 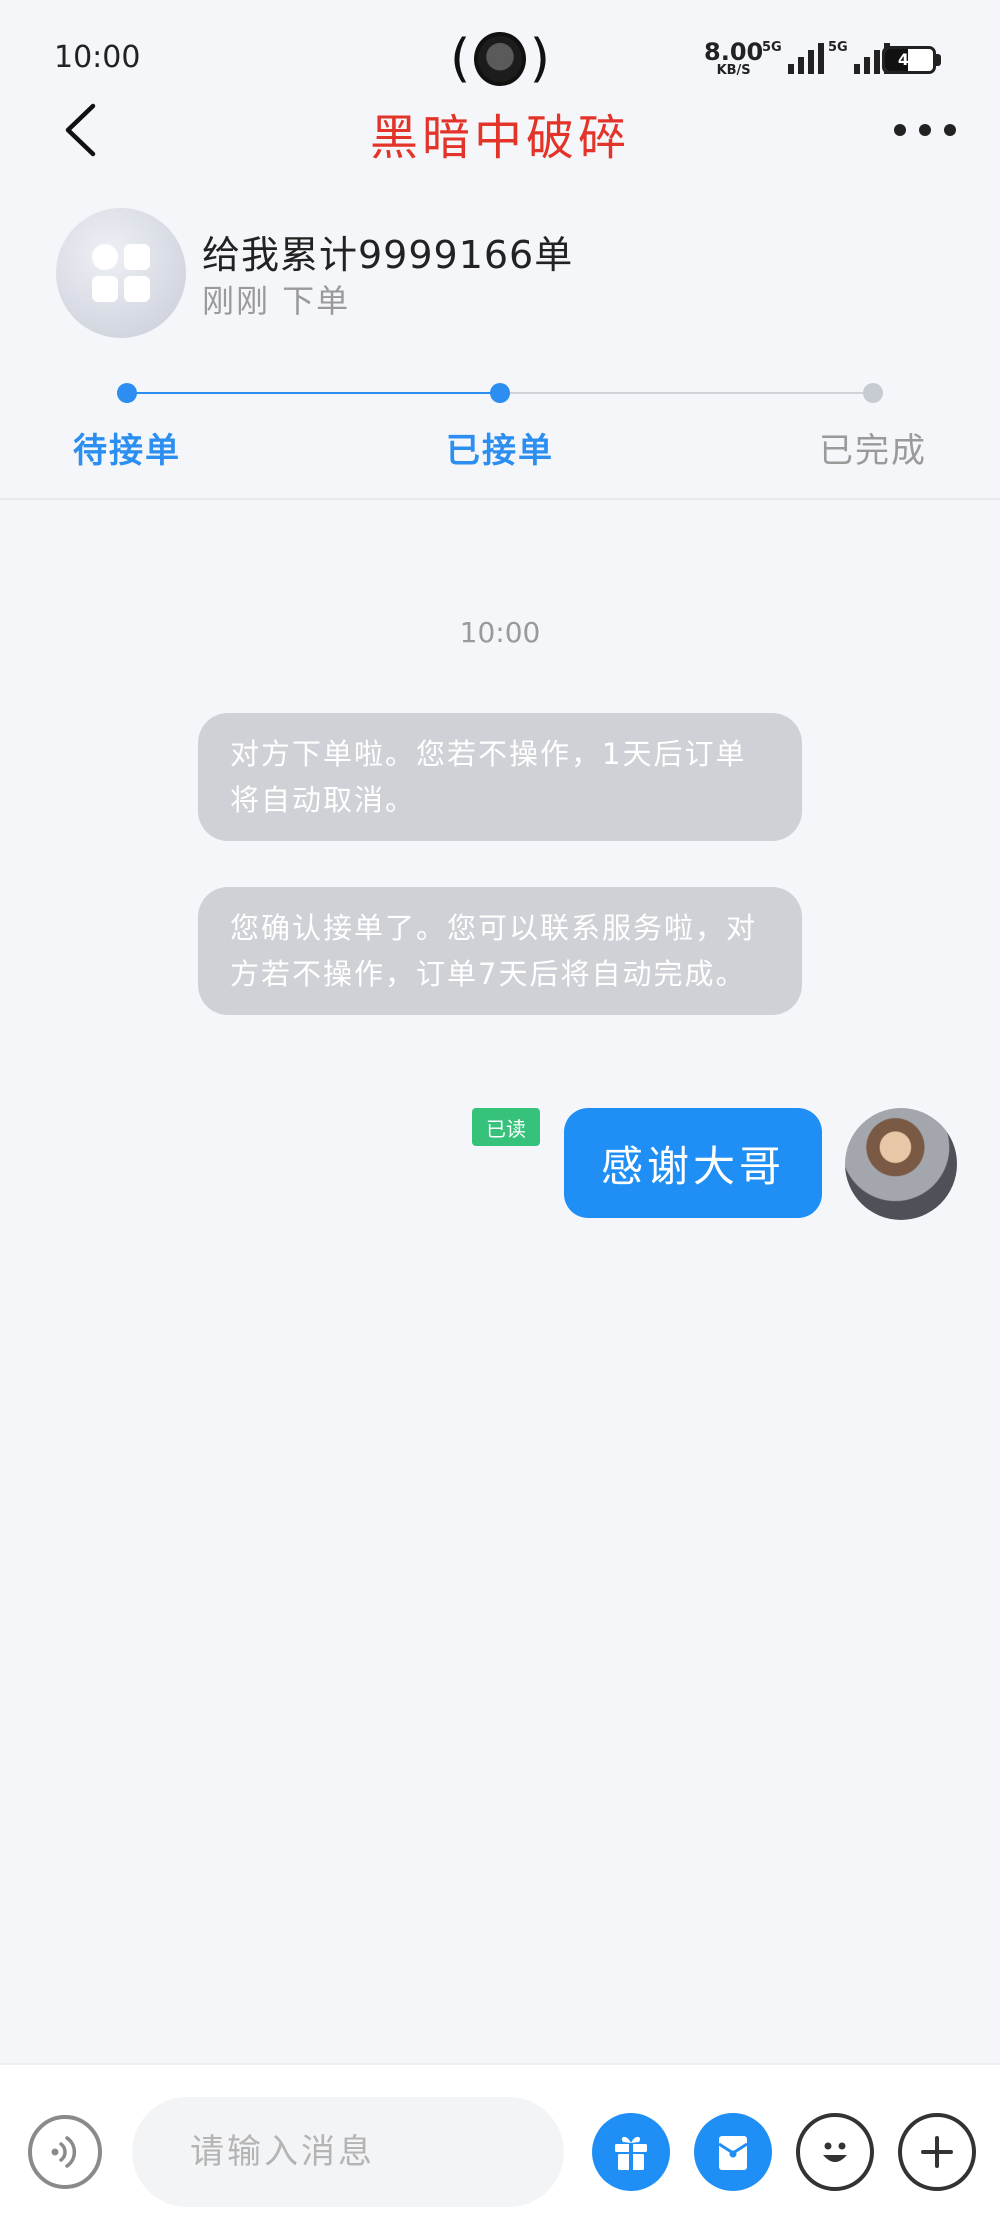 I want to click on gift-icon, so click(x=631, y=2153).